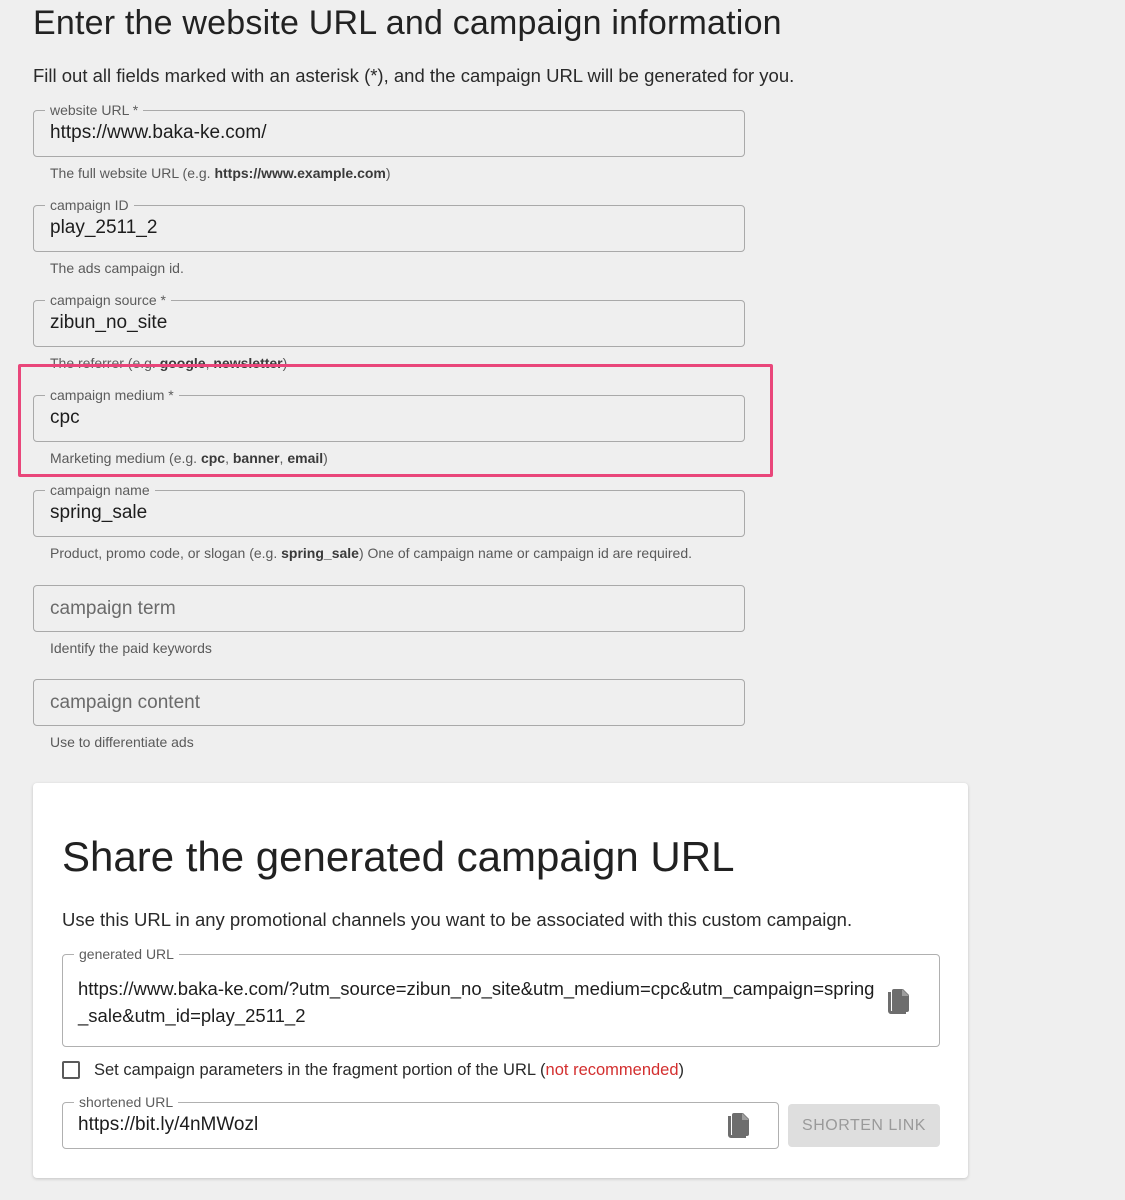 This screenshot has width=1125, height=1200. What do you see at coordinates (131, 648) in the screenshot?
I see `campaign-term-hint: Identify the paid keywords` at bounding box center [131, 648].